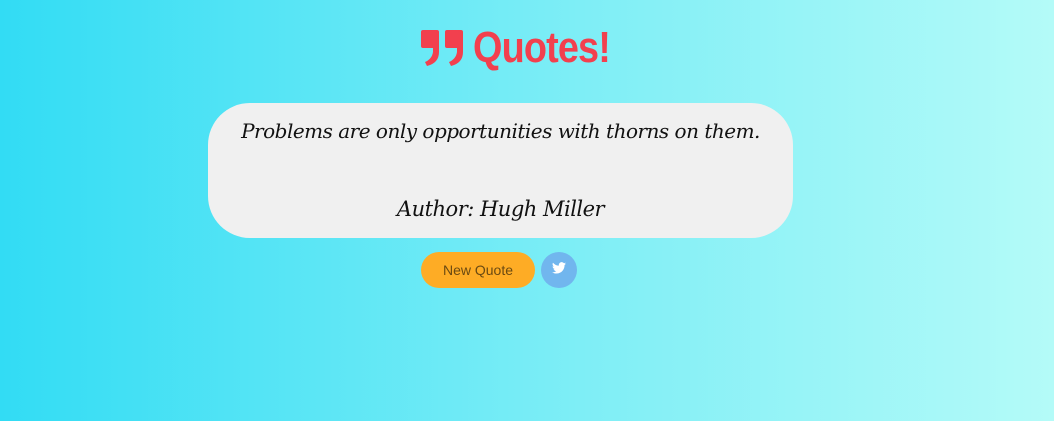 The height and width of the screenshot is (421, 1054). Describe the element at coordinates (443, 48) in the screenshot. I see `quote-right-icon` at that location.